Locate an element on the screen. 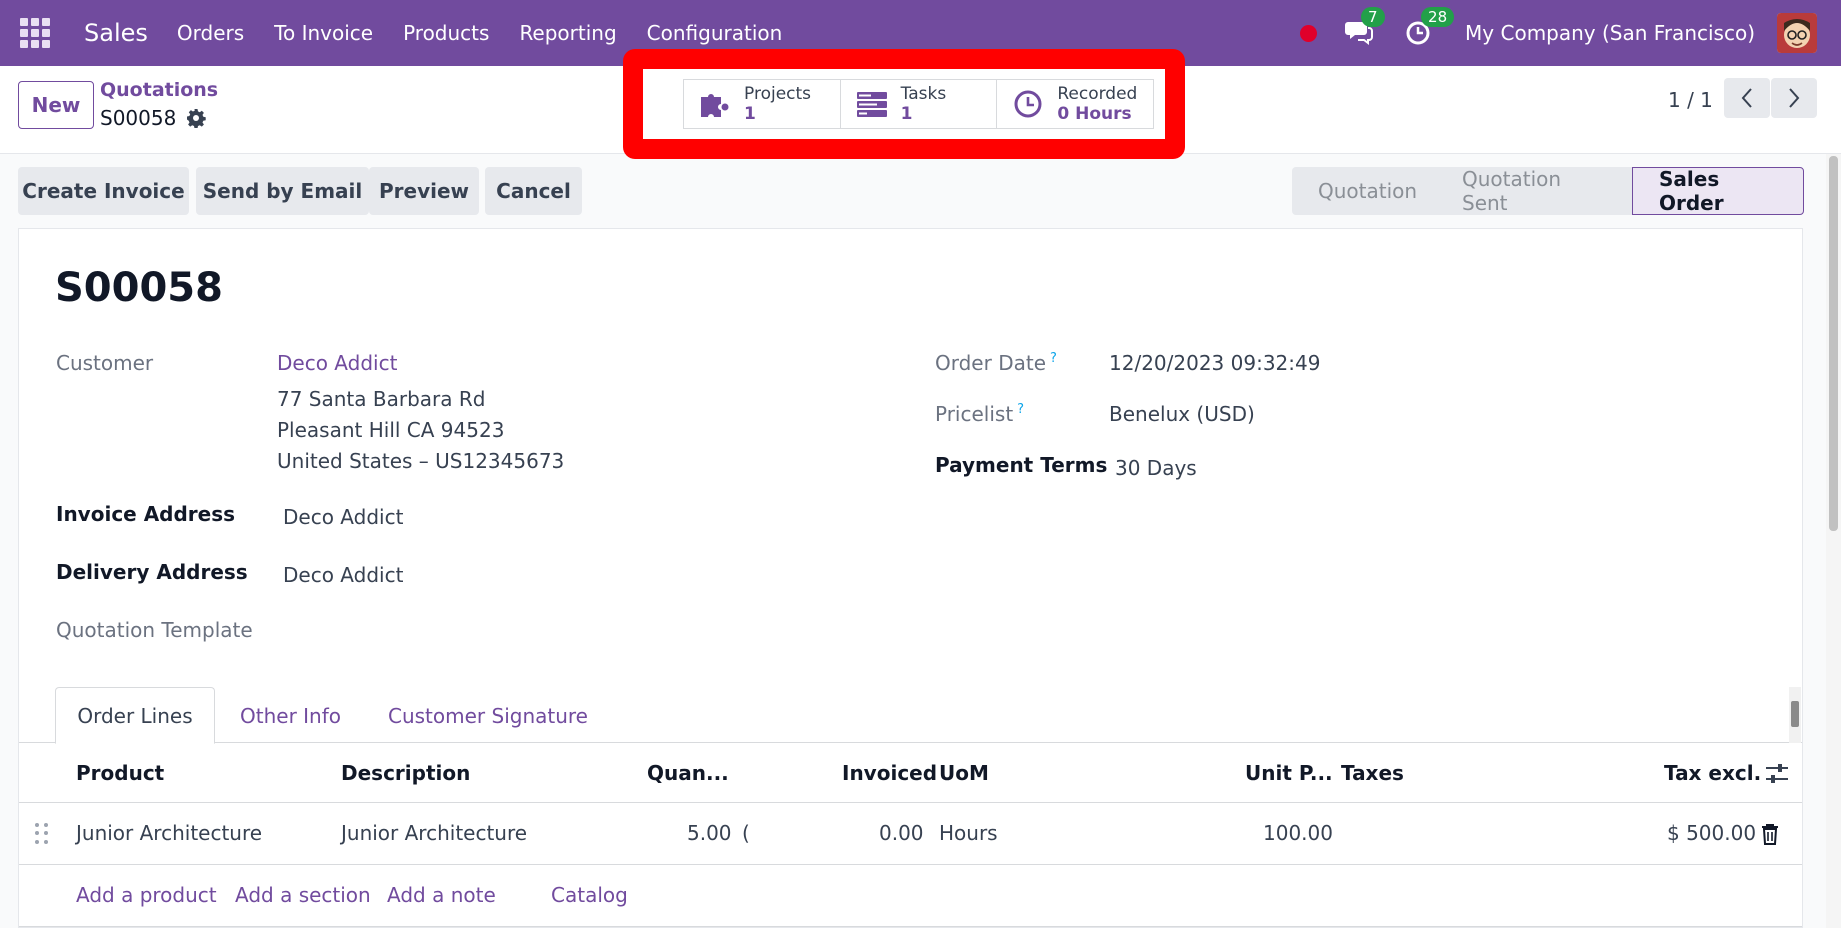  column-settings-icon is located at coordinates (1777, 774).